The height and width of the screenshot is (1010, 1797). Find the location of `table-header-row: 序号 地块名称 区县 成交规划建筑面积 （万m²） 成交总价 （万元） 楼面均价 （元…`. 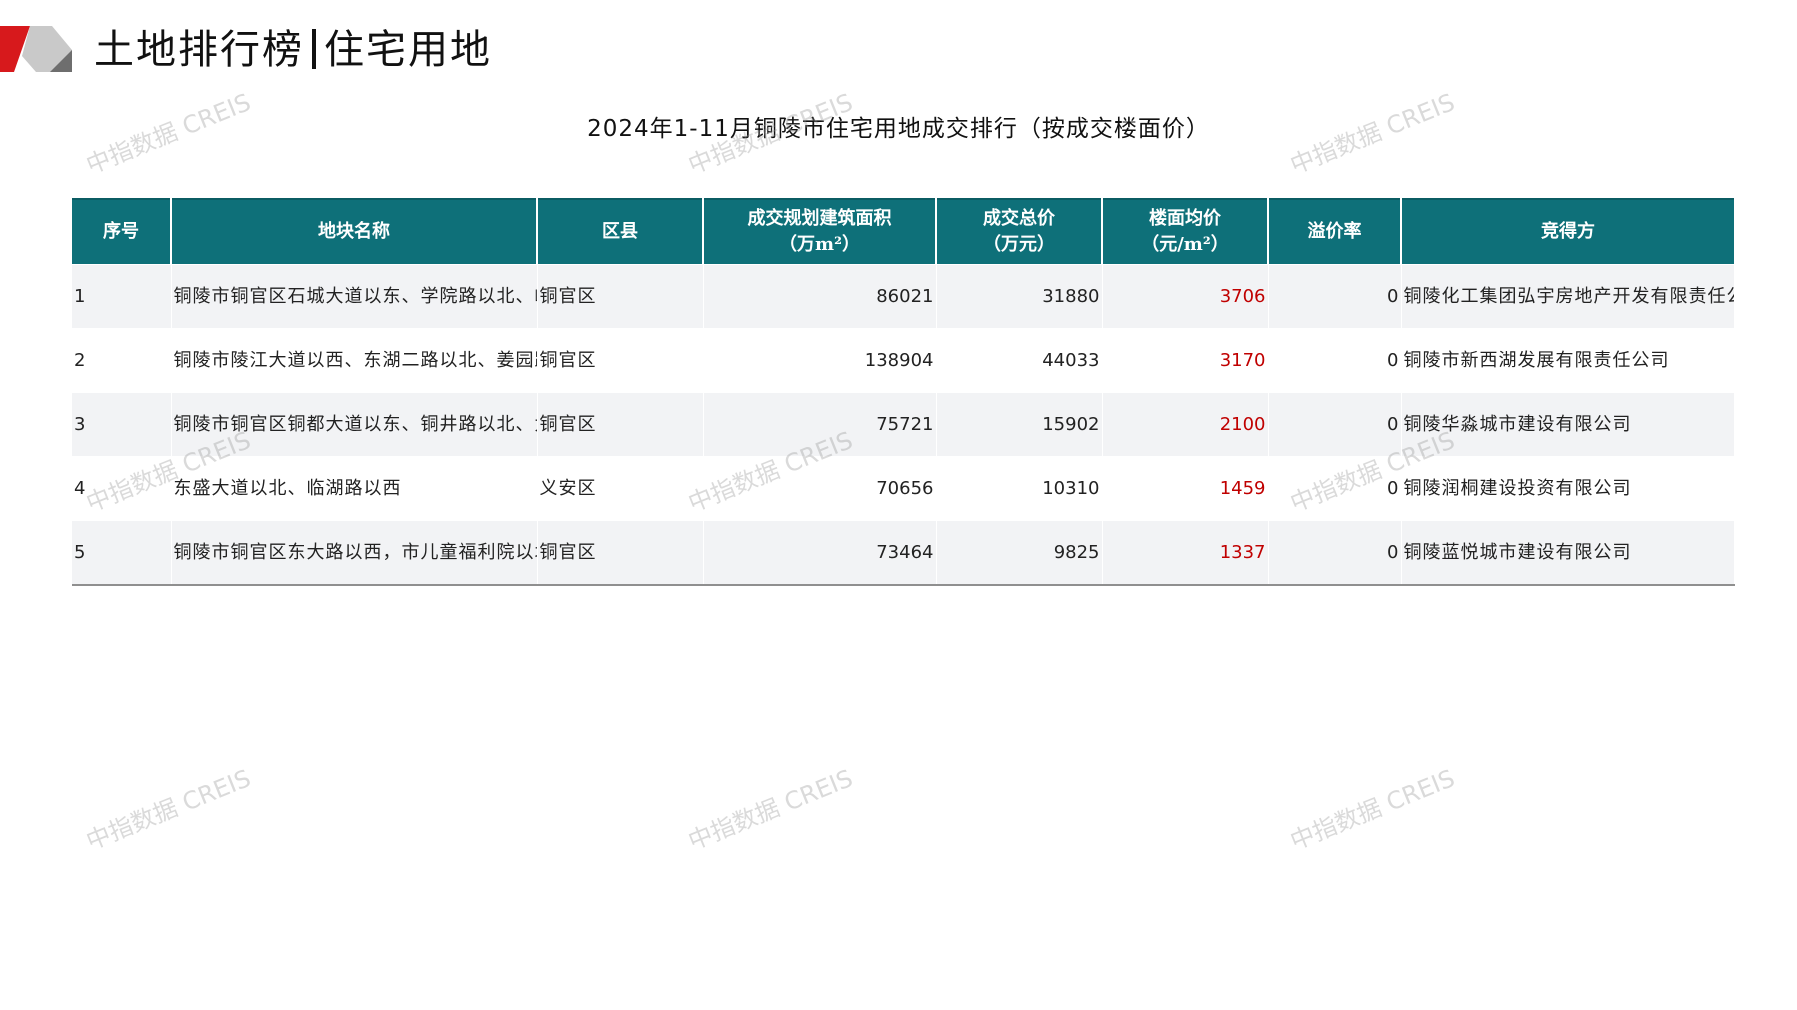

table-header-row: 序号 地块名称 区县 成交规划建筑面积 （万m²） 成交总价 （万元） 楼面均价 （元… is located at coordinates (903, 232).